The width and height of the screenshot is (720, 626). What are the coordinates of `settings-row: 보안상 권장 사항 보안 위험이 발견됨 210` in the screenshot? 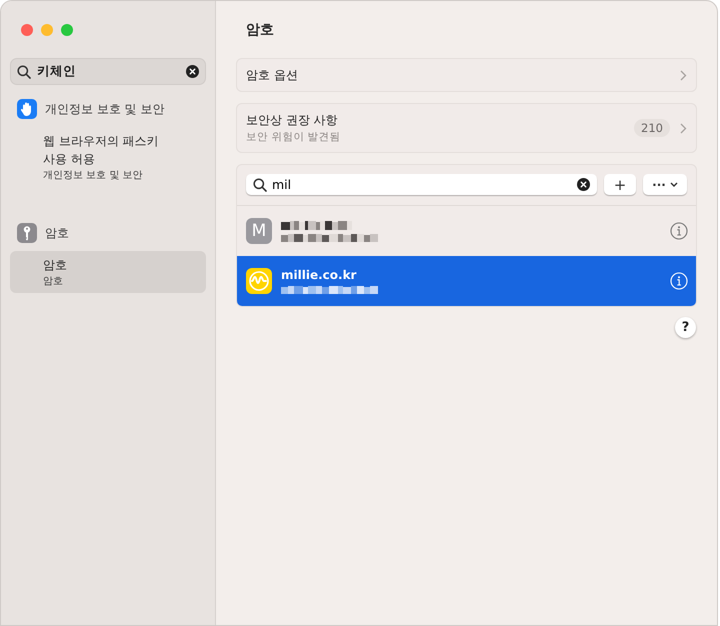 It's located at (466, 128).